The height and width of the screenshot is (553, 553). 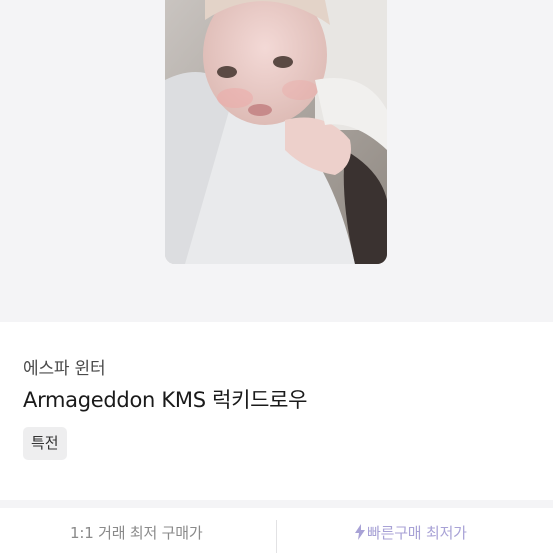 I want to click on product-title: Armageddon KMS 럭키드로우, so click(x=165, y=400).